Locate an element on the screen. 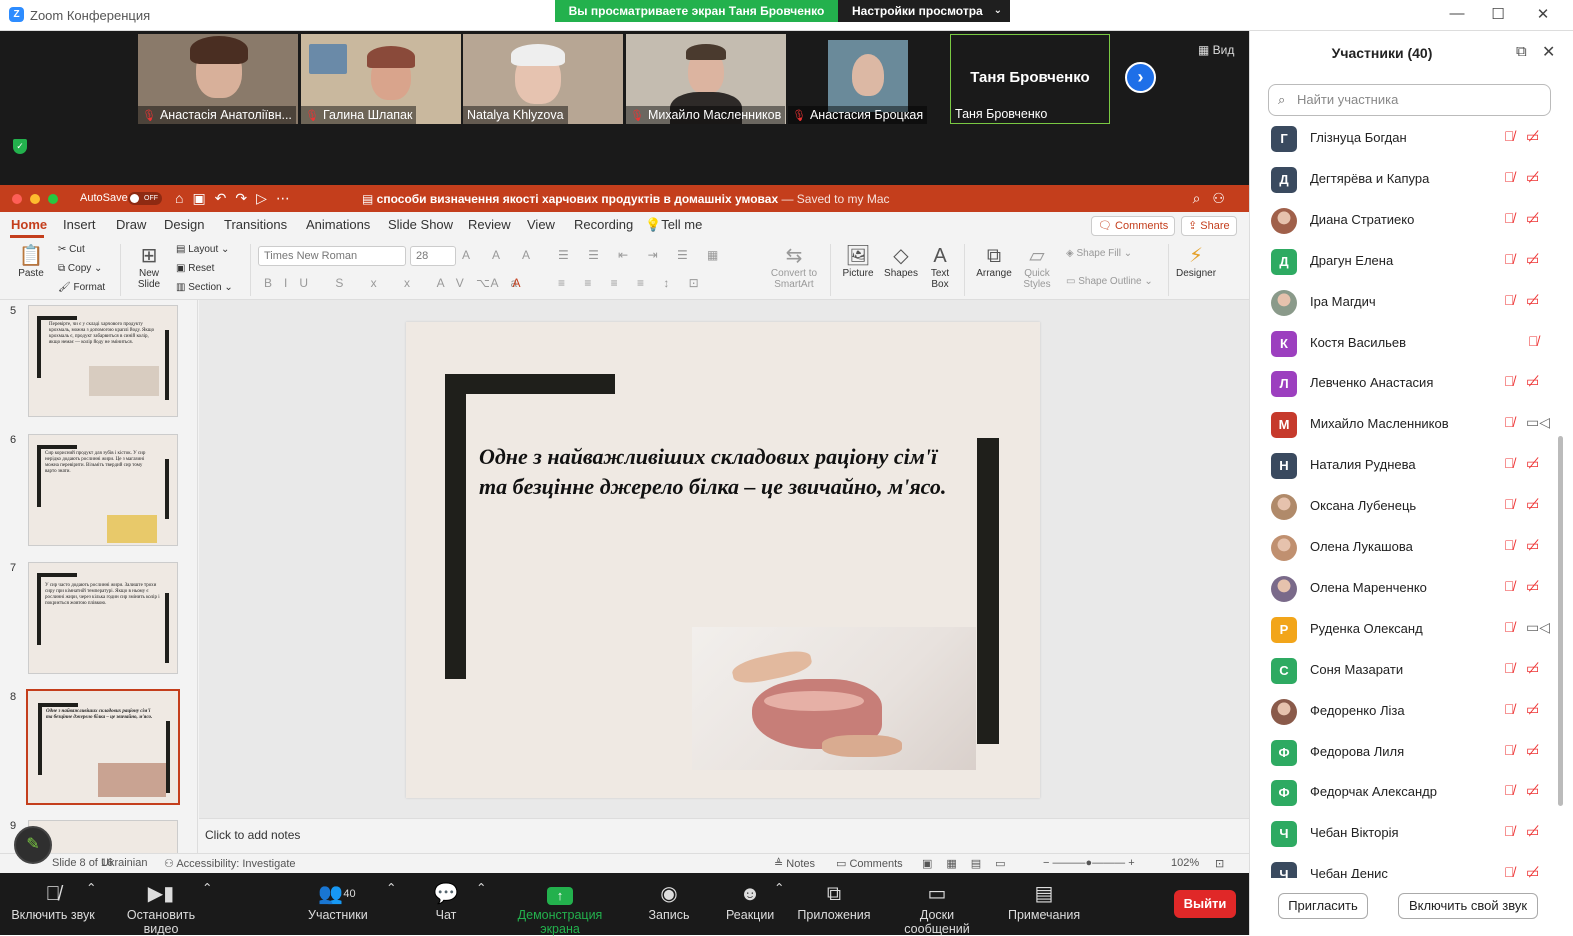 This screenshot has width=1573, height=936. video-options-caret: ⌃ is located at coordinates (207, 887).